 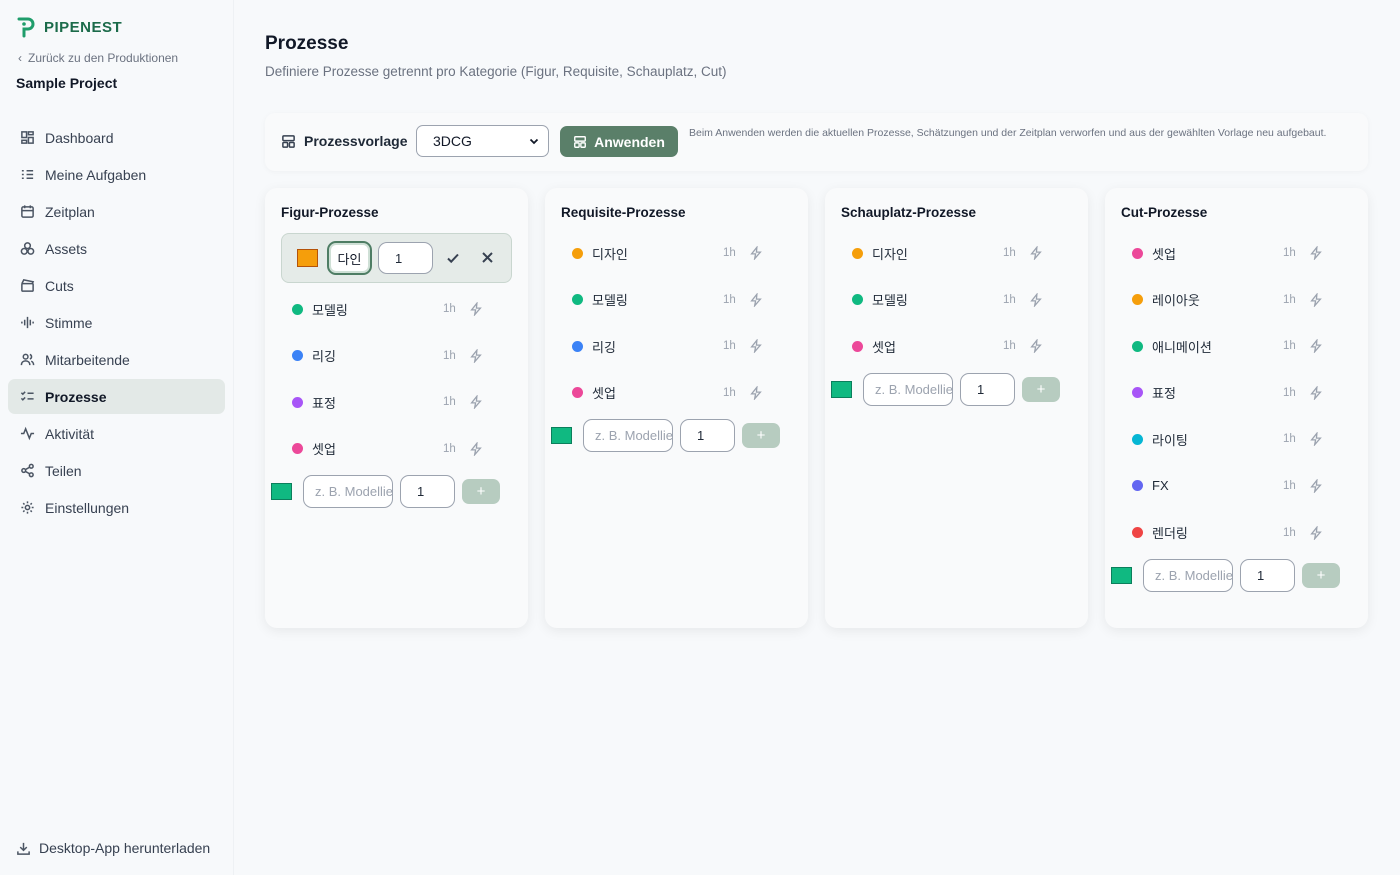 I want to click on sidebar-item-settings: Einstellungen, so click(x=116, y=507).